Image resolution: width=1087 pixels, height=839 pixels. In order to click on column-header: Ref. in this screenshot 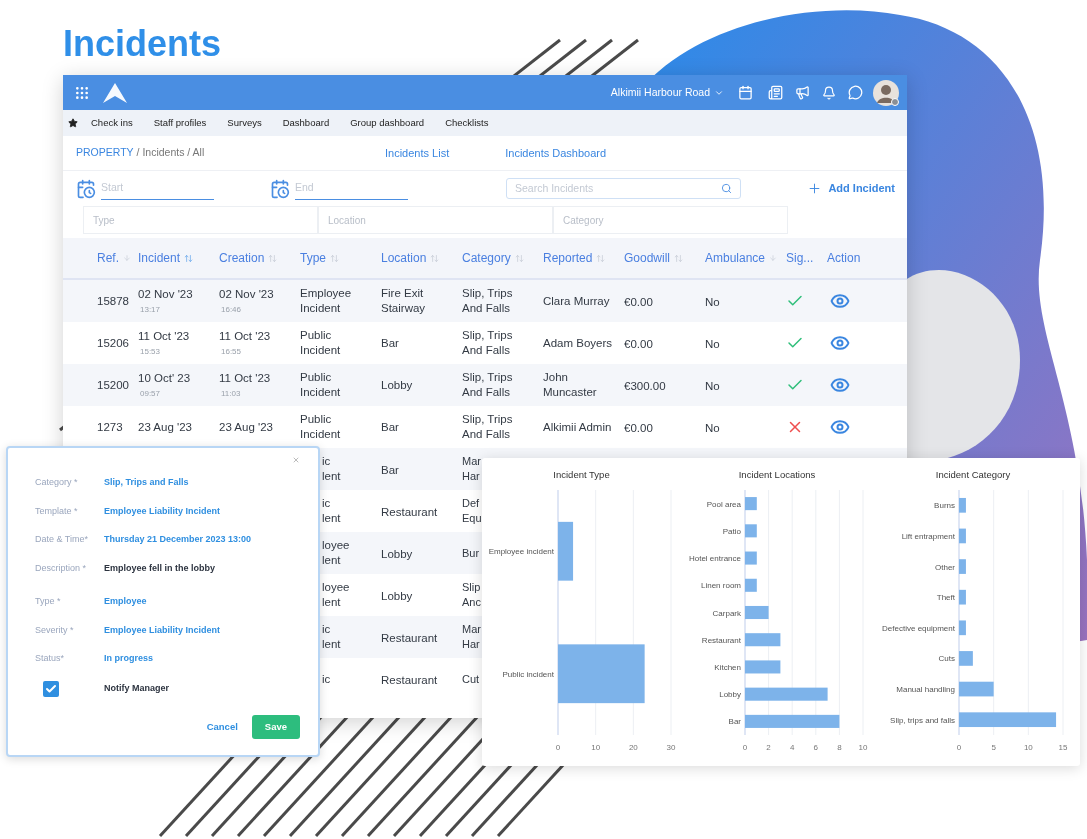, I will do `click(108, 258)`.